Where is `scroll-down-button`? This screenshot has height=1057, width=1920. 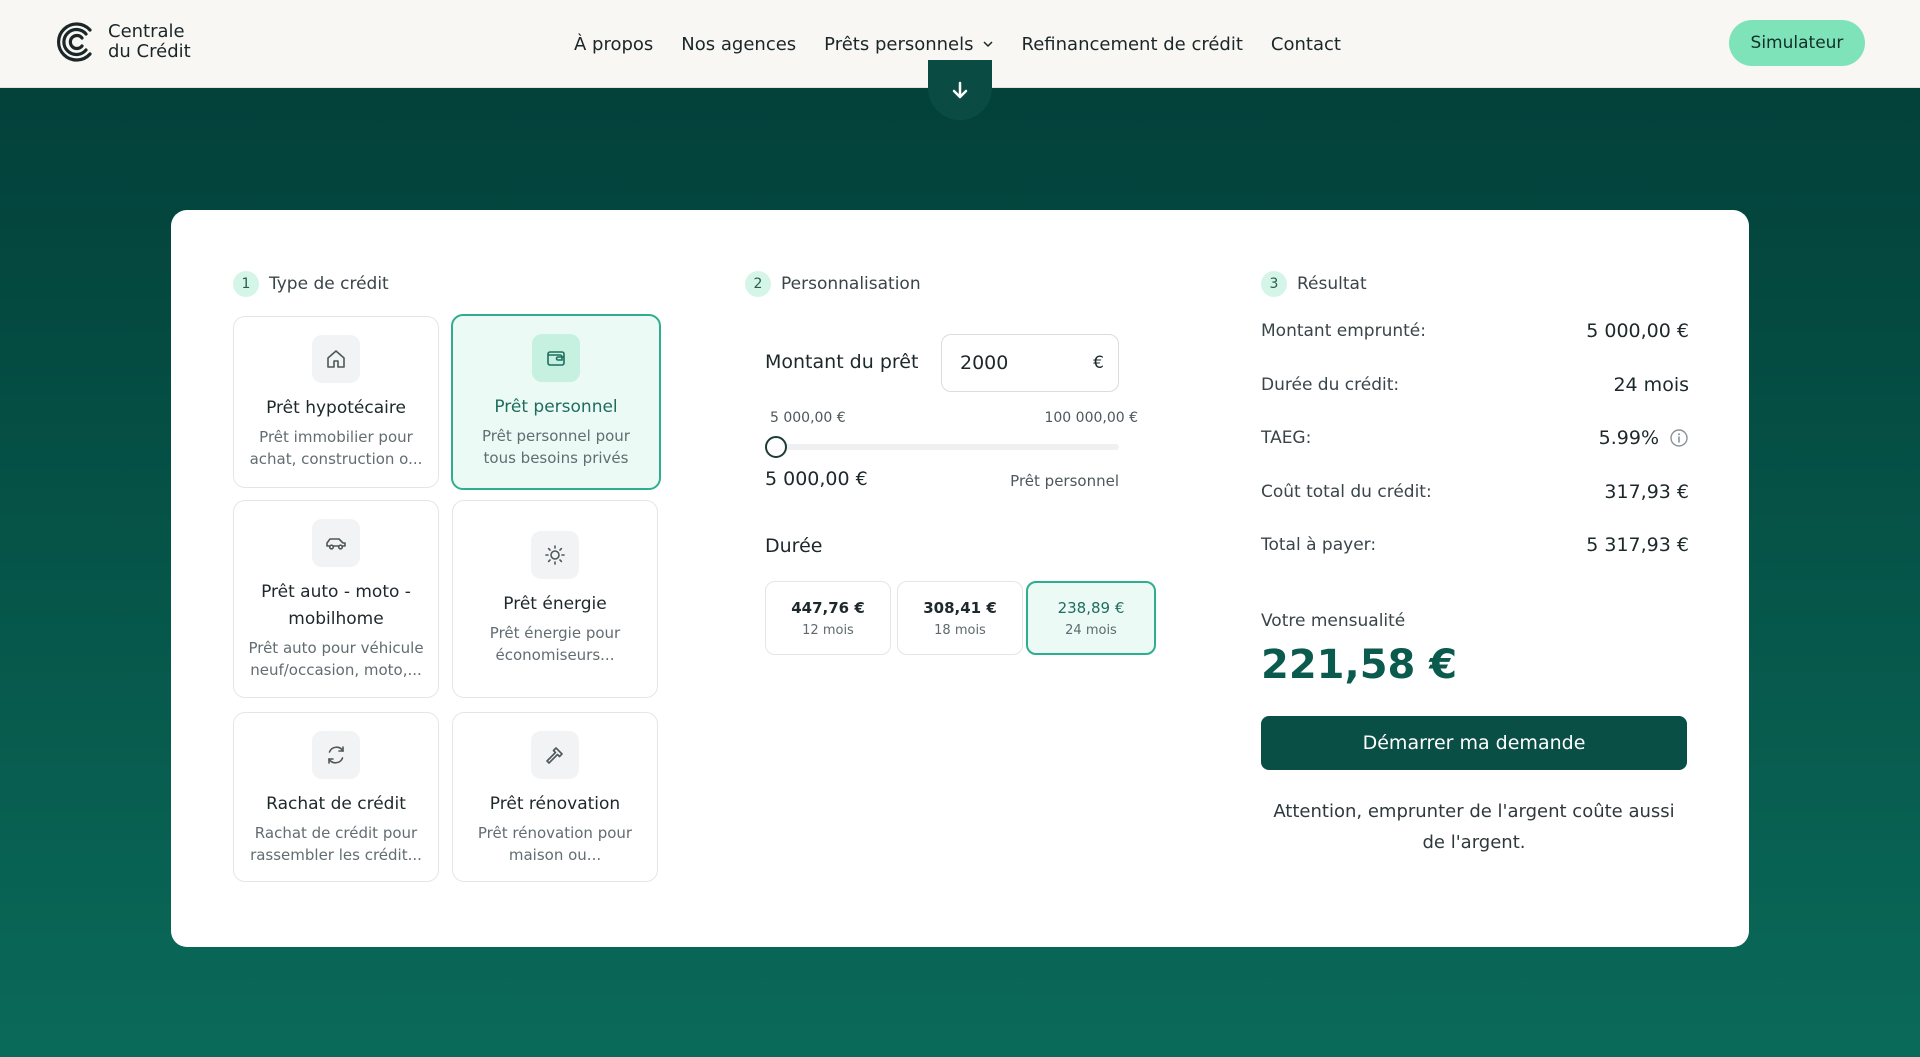 scroll-down-button is located at coordinates (960, 90).